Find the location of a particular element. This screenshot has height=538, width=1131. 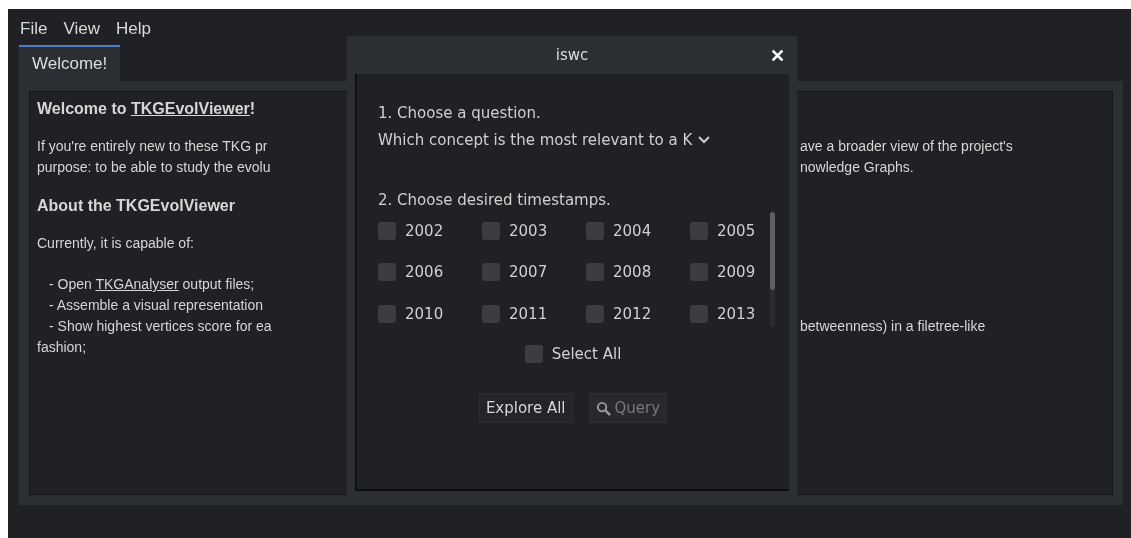

checkbox-label: 2009 is located at coordinates (736, 272).